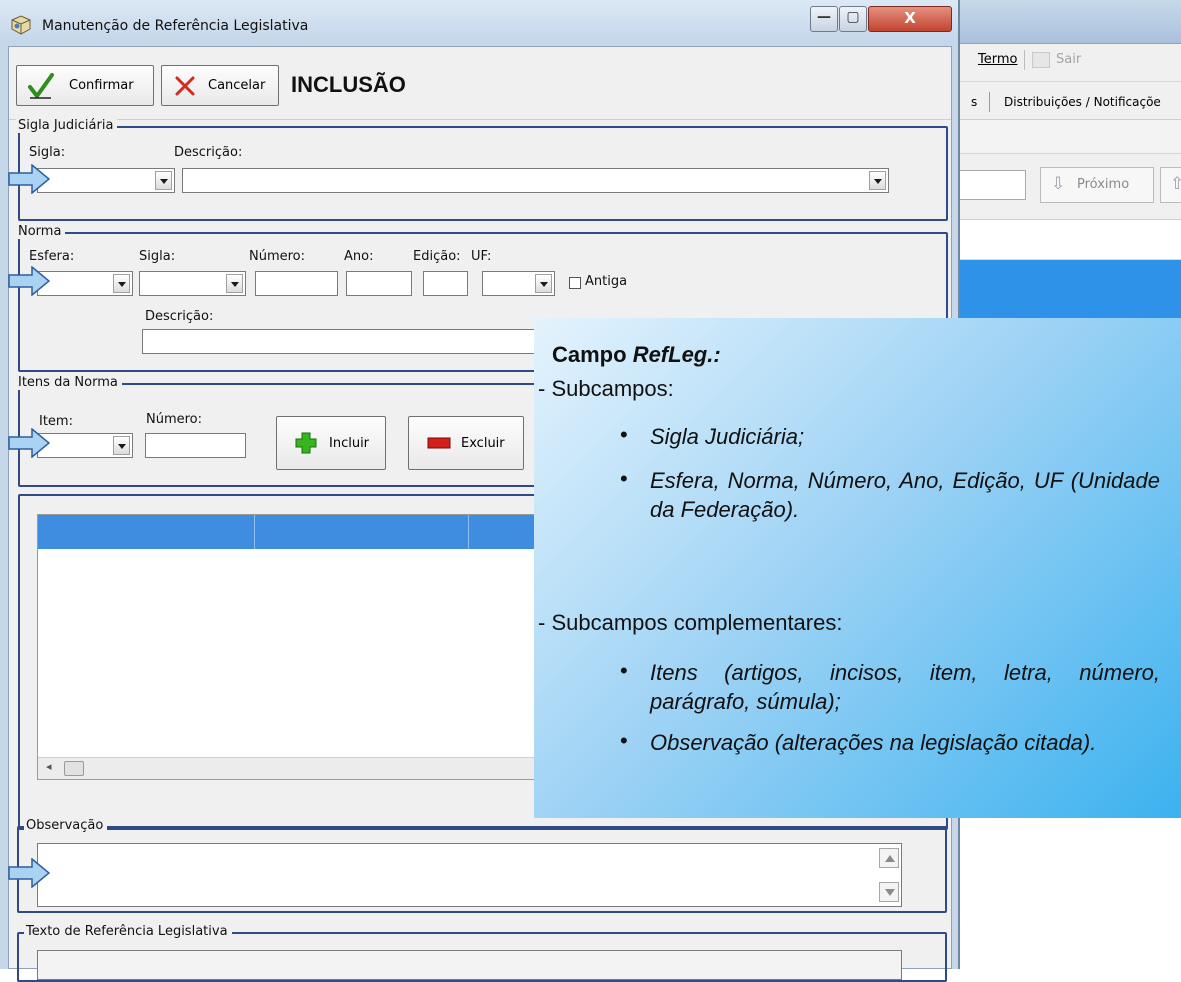  I want to click on background-app-strip, so click(1069, 137).